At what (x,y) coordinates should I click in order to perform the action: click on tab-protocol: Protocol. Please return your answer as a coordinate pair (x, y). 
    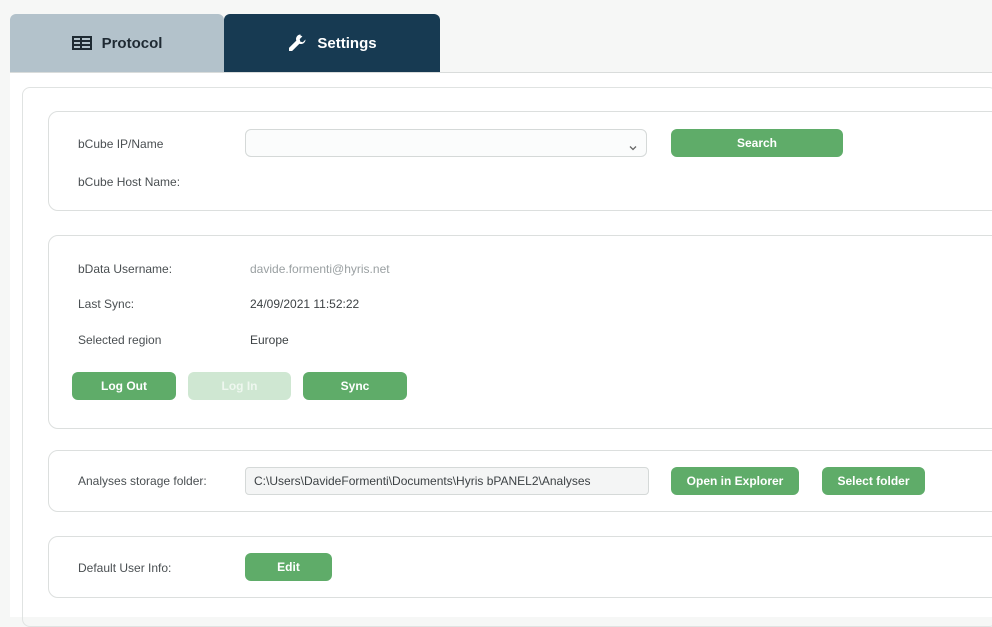
    Looking at the image, I should click on (117, 43).